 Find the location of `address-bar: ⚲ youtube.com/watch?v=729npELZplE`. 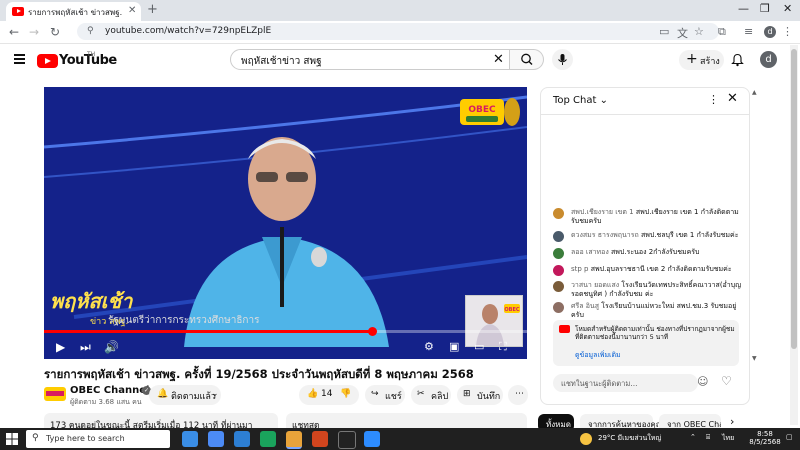

address-bar: ⚲ youtube.com/watch?v=729npELZplE is located at coordinates (398, 31).